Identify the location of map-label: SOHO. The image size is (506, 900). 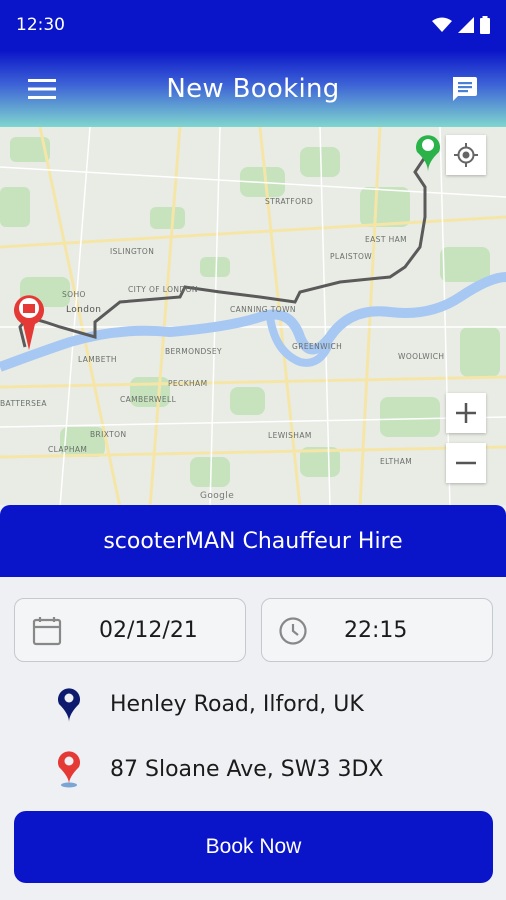
(74, 294).